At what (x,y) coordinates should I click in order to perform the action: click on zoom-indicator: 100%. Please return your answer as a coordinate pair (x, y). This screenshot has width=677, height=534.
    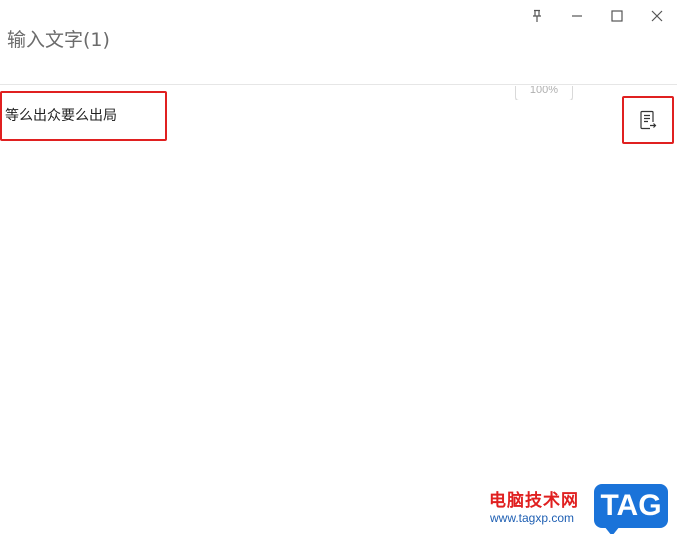
    Looking at the image, I should click on (544, 93).